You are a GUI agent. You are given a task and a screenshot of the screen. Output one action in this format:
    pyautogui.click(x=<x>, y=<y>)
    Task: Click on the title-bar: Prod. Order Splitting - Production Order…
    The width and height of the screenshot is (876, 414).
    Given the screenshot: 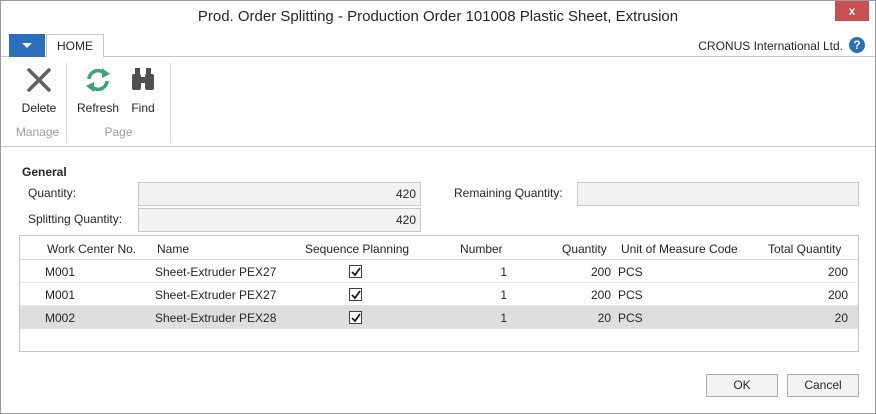 What is the action you would take?
    pyautogui.click(x=438, y=16)
    